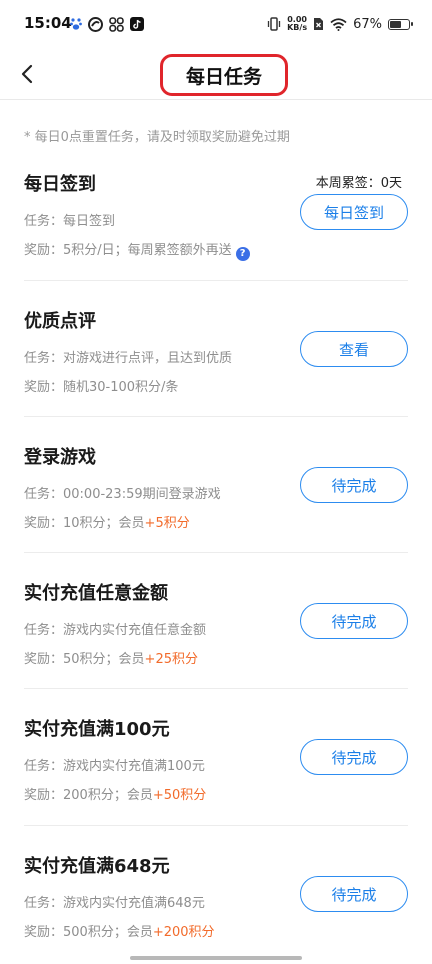 The width and height of the screenshot is (432, 964). I want to click on battery-icon, so click(400, 24).